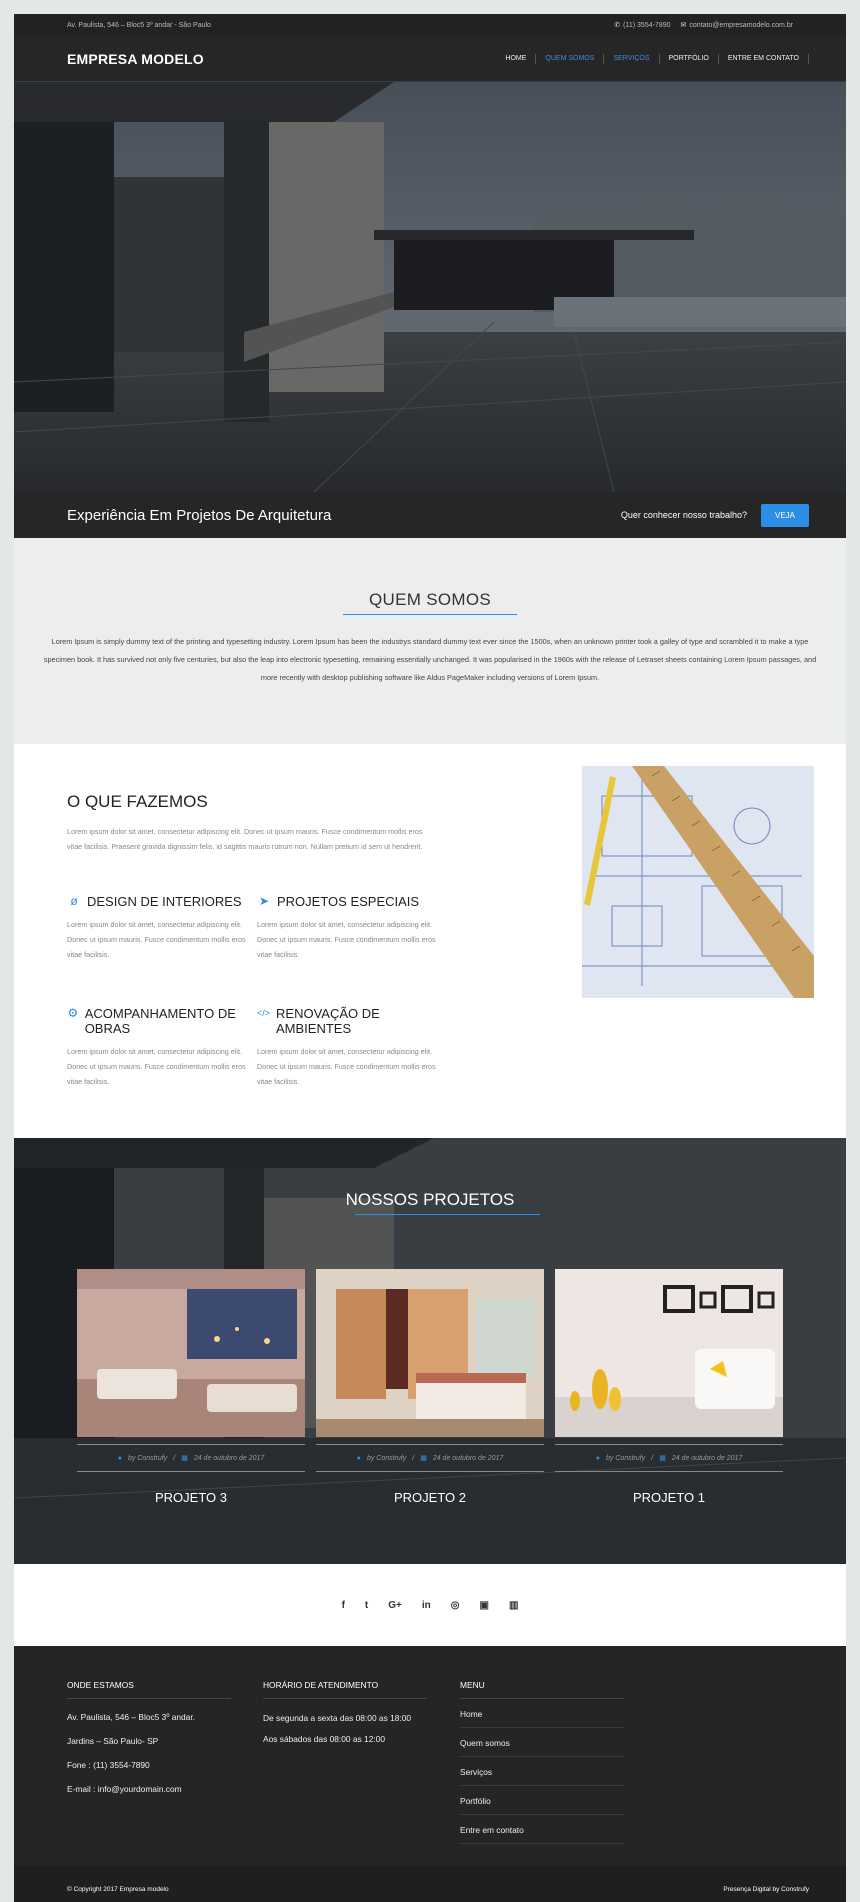 The height and width of the screenshot is (1902, 860). Describe the element at coordinates (426, 1605) in the screenshot. I see `linkedin-icon: in` at that location.